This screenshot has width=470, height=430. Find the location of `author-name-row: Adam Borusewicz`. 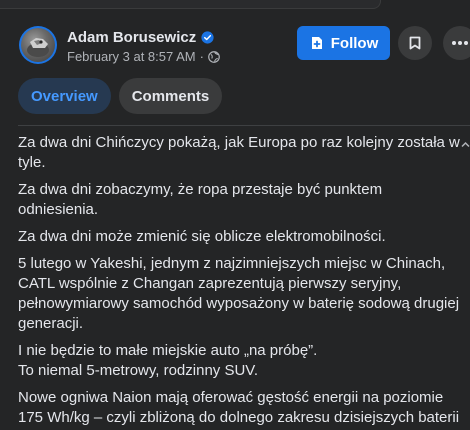

author-name-row: Adam Borusewicz is located at coordinates (140, 37).